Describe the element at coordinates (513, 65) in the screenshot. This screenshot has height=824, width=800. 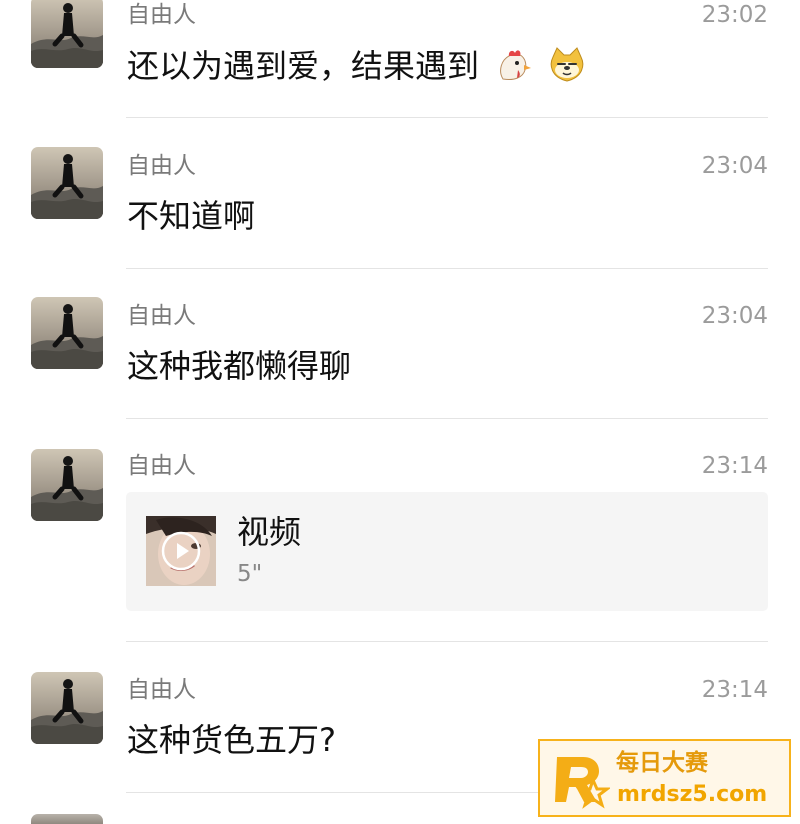
I see `chicken-icon` at that location.